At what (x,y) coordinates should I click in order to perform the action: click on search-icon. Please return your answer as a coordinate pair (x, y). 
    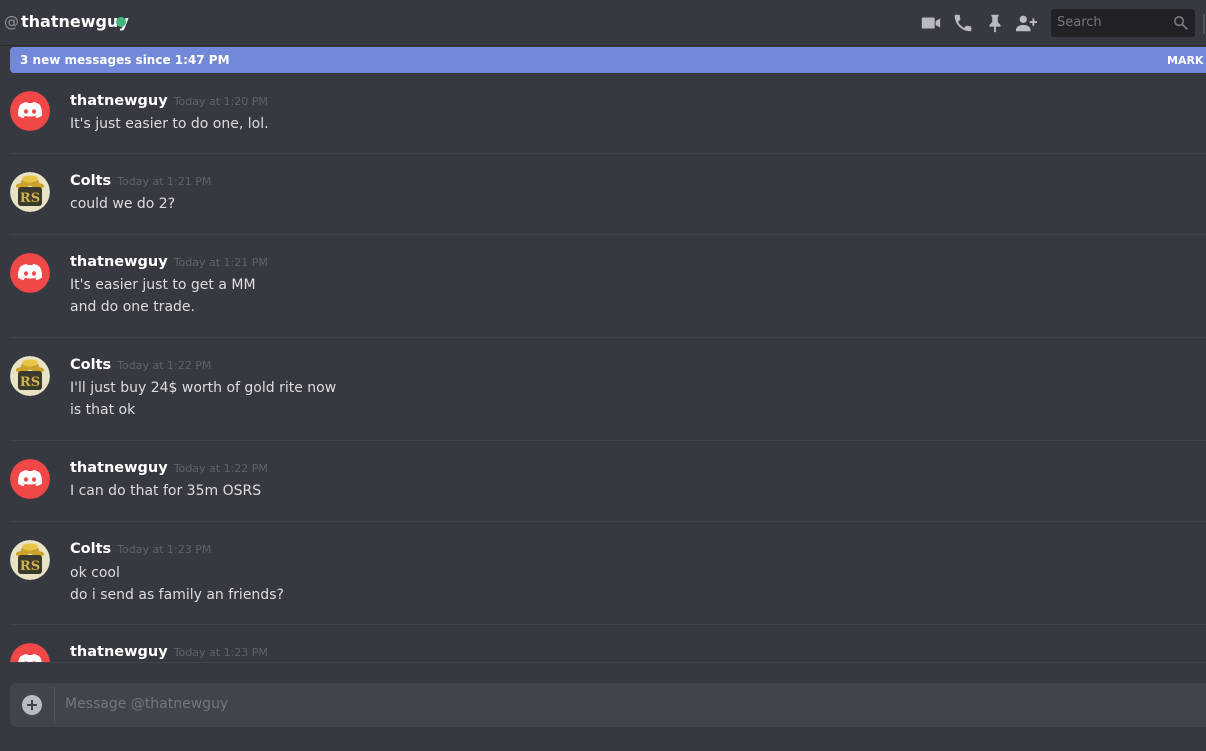
    Looking at the image, I should click on (1180, 22).